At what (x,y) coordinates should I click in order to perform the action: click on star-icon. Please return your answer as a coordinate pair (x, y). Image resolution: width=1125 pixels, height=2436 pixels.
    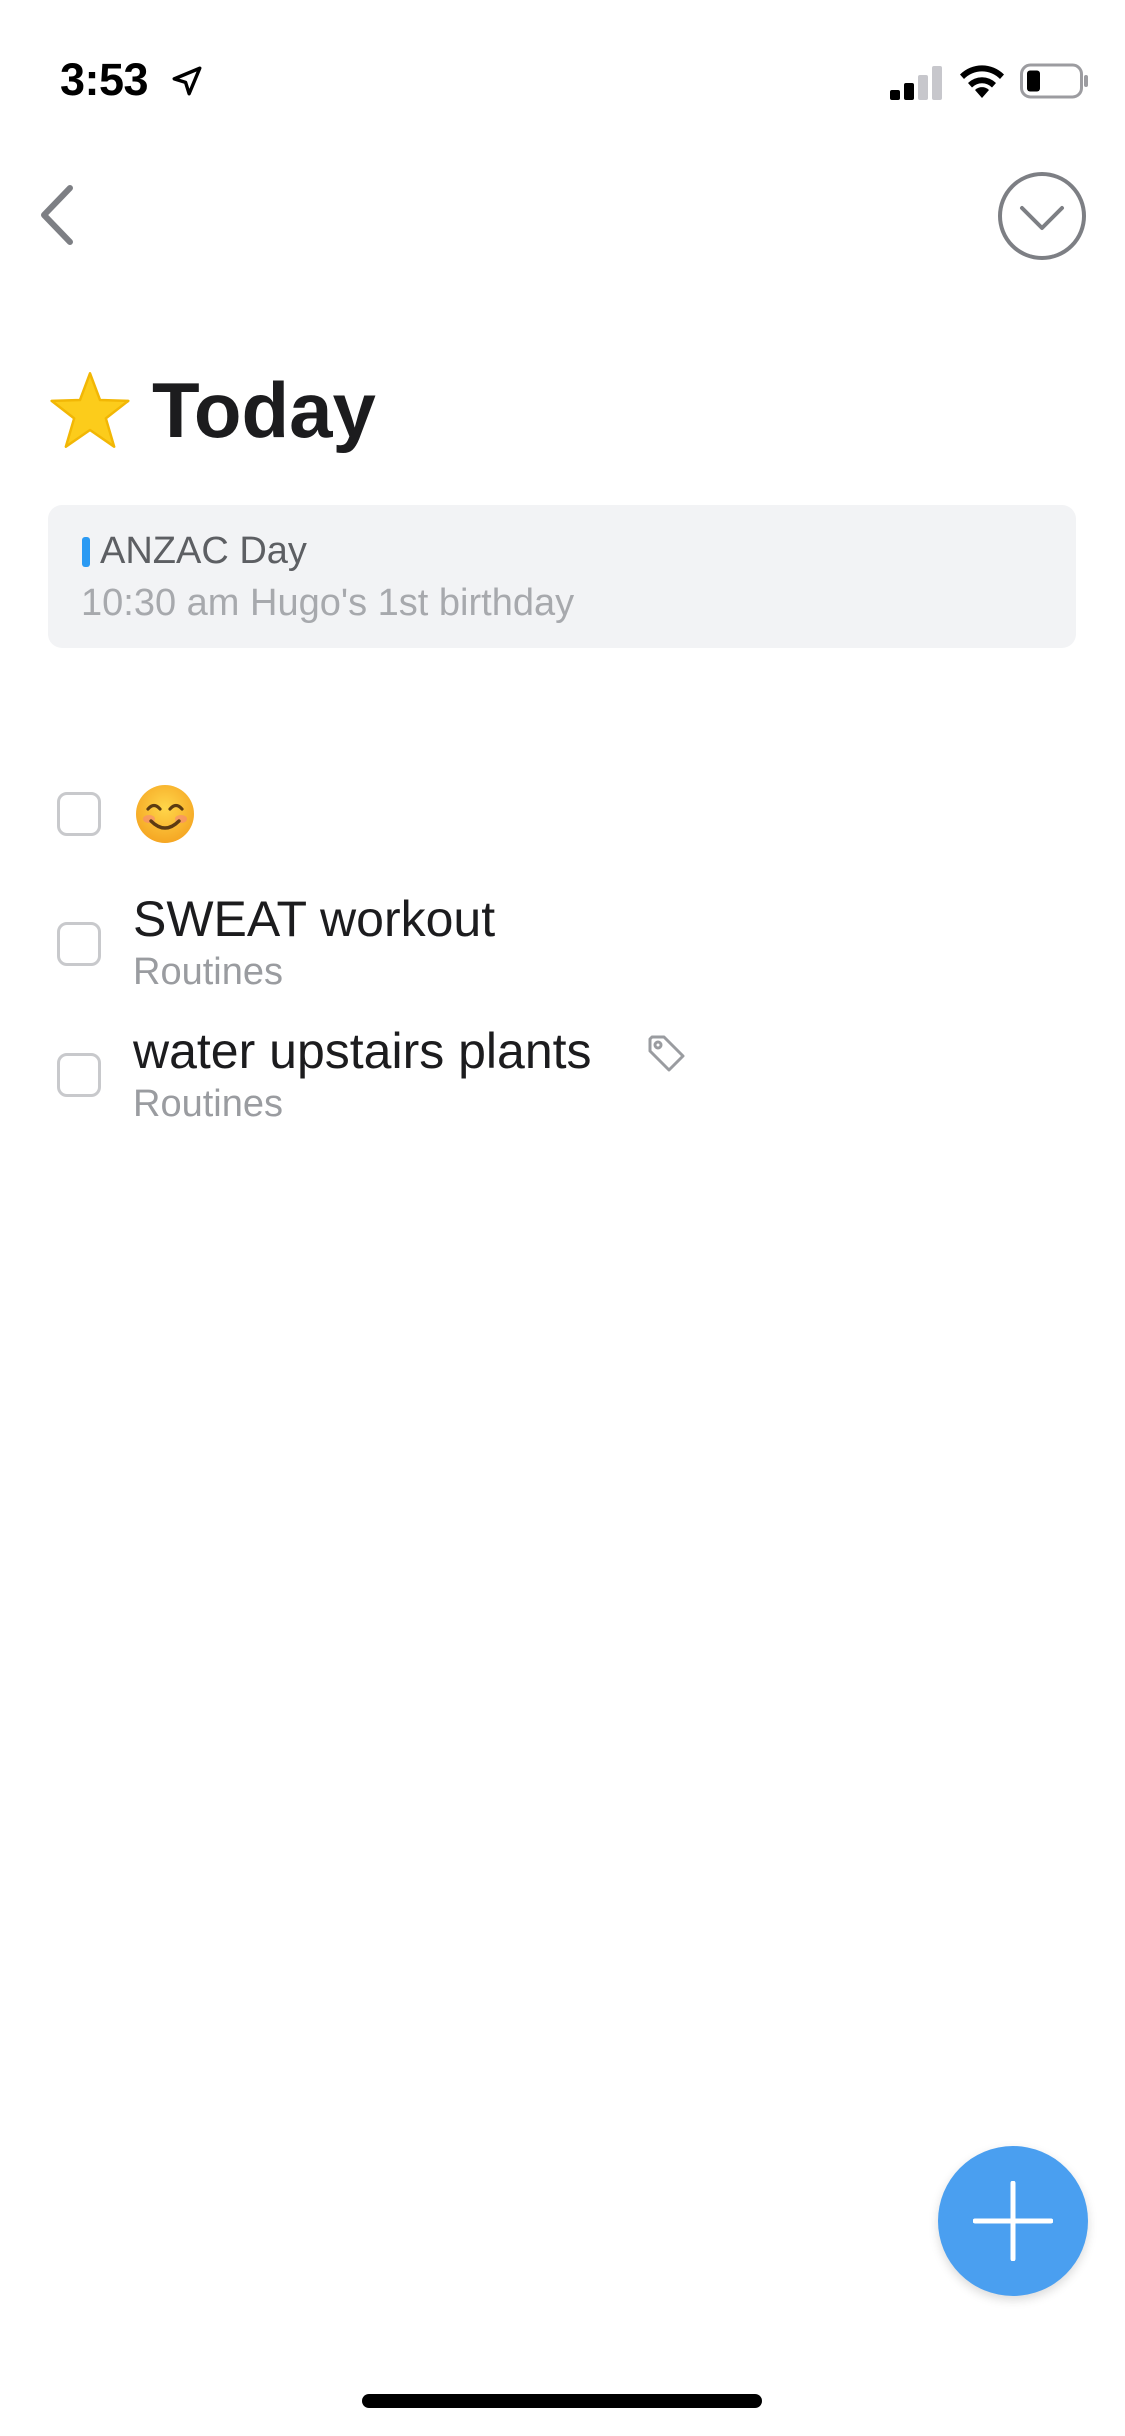
    Looking at the image, I should click on (90, 410).